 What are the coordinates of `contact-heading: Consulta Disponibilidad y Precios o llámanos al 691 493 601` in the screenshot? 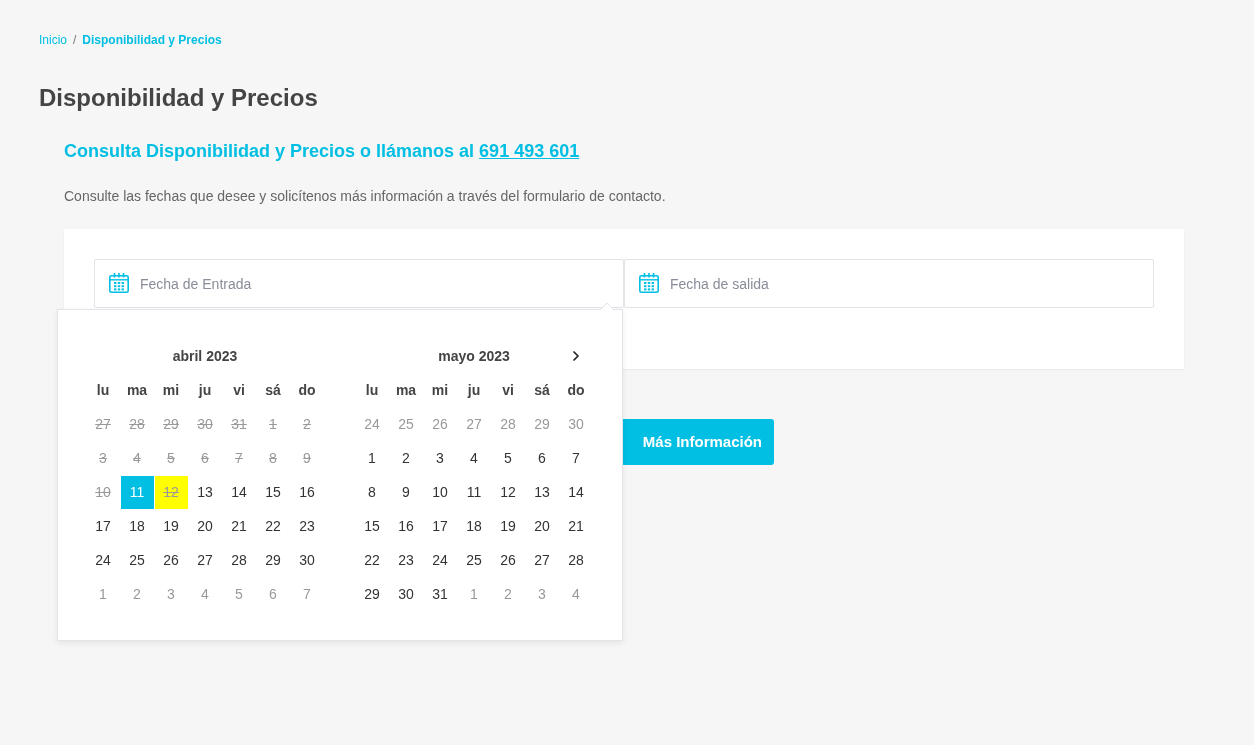 It's located at (322, 151).